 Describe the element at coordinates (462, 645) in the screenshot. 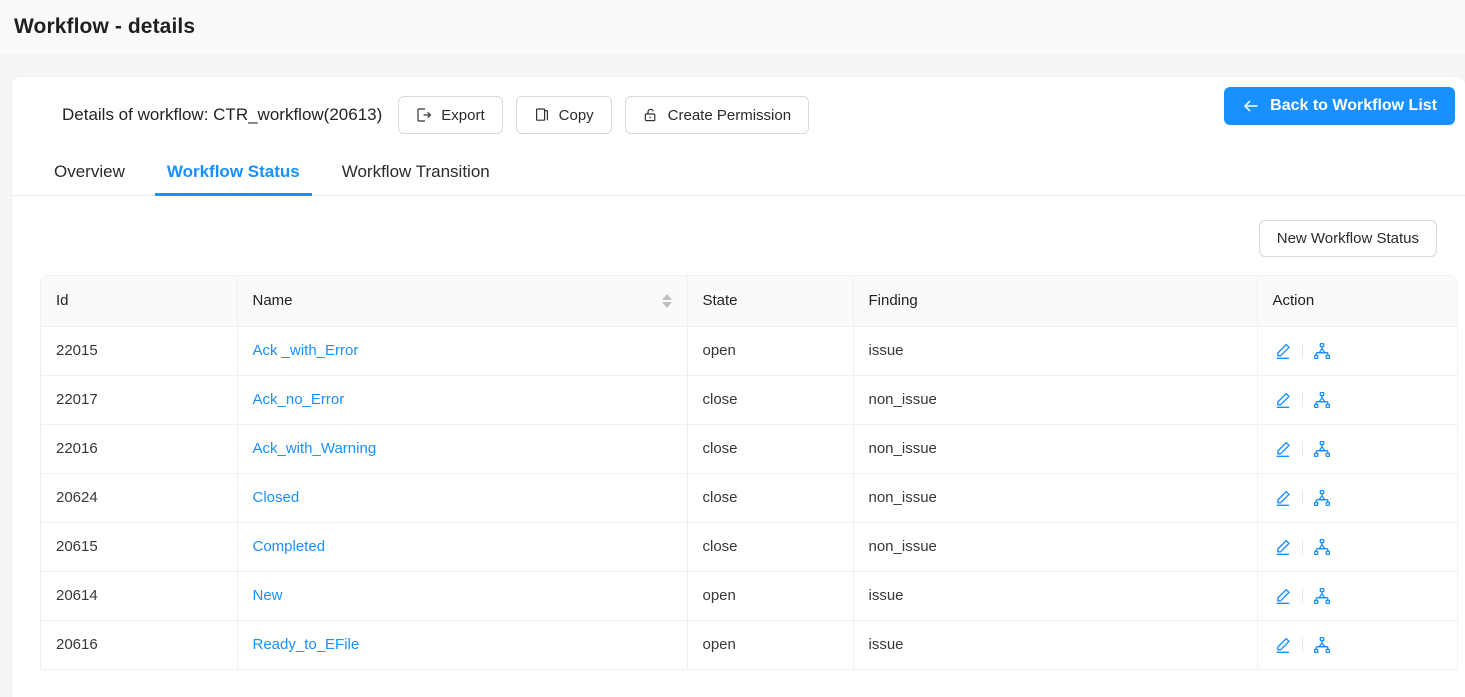

I see `cell-name: Ready_to_EFile` at that location.